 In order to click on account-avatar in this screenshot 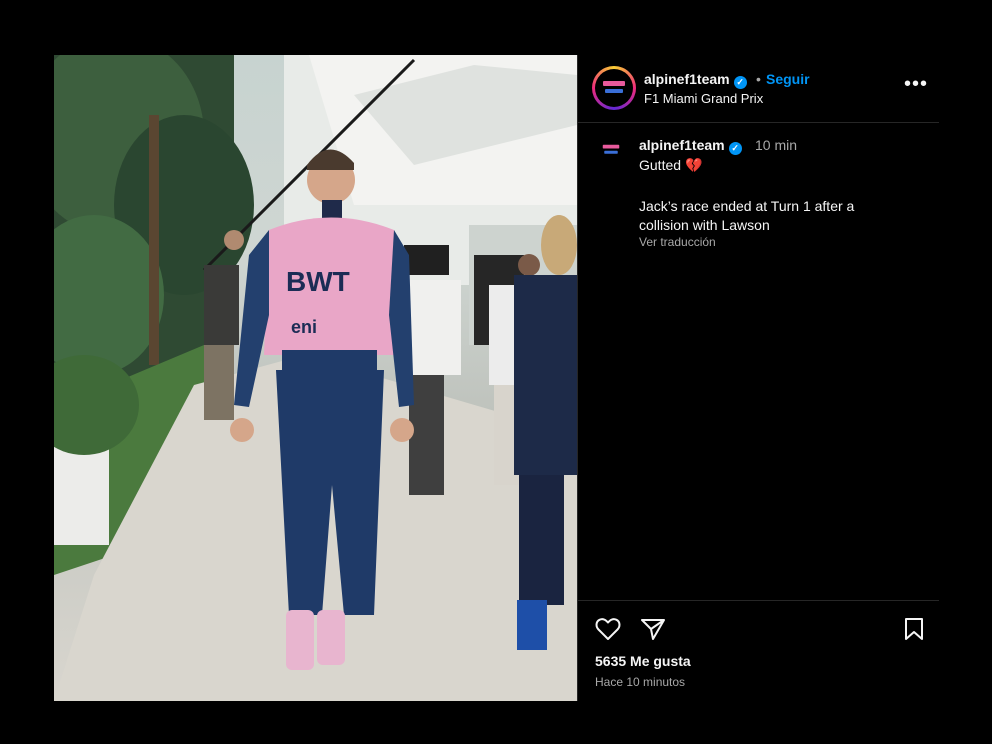, I will do `click(614, 88)`.